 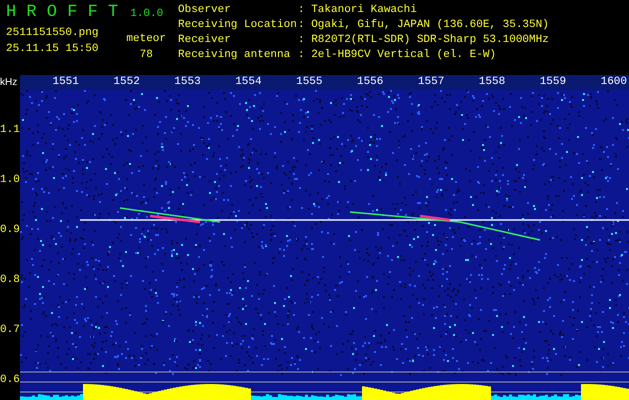 What do you see at coordinates (10, 230) in the screenshot?
I see `frequency-label: 0.9` at bounding box center [10, 230].